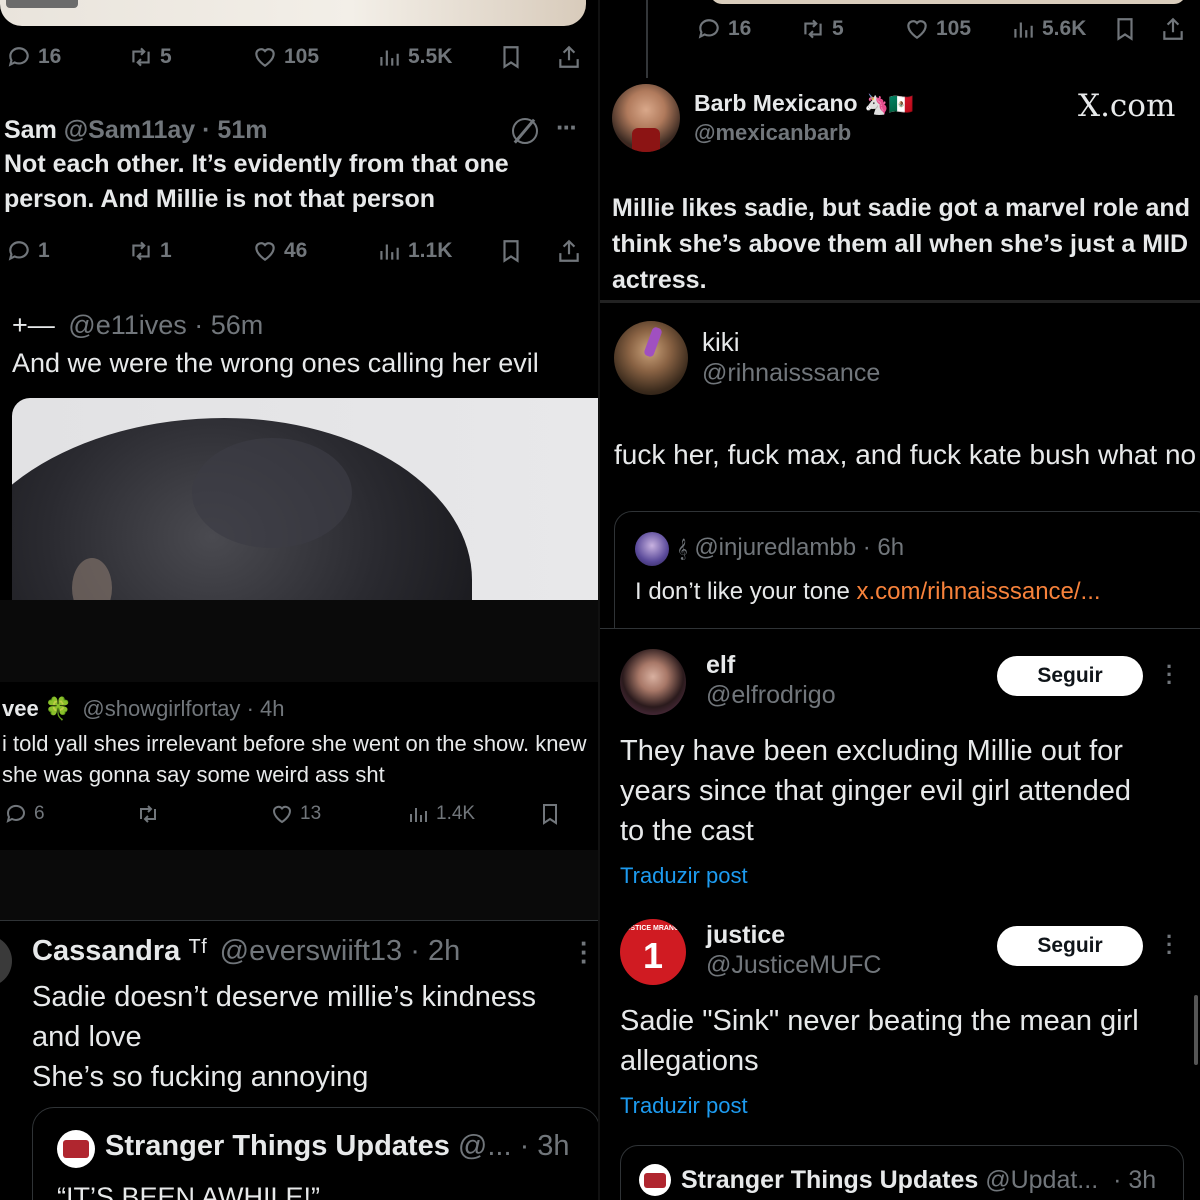 This screenshot has width=1200, height=1200. Describe the element at coordinates (279, 251) in the screenshot. I see `like-button: 46` at that location.